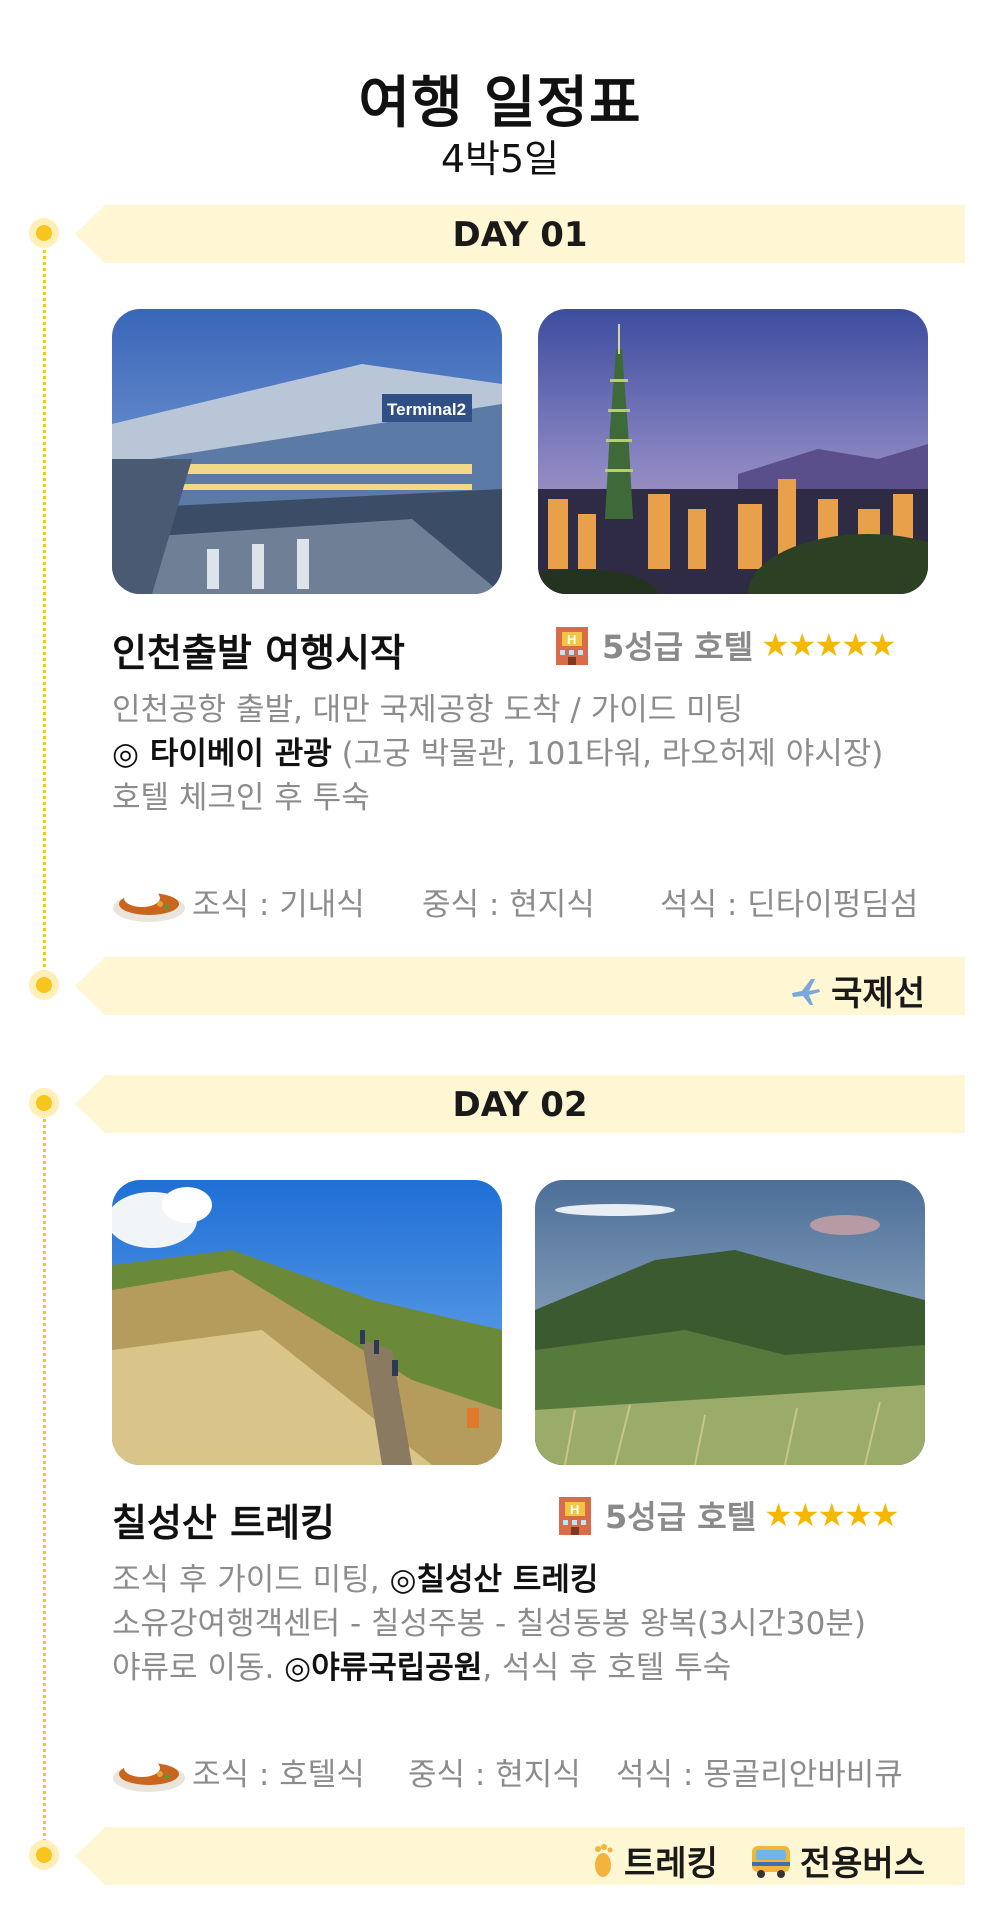 This screenshot has height=1922, width=1000. I want to click on dinner-label: 석식 : 몽골리안바비큐, so click(759, 1774).